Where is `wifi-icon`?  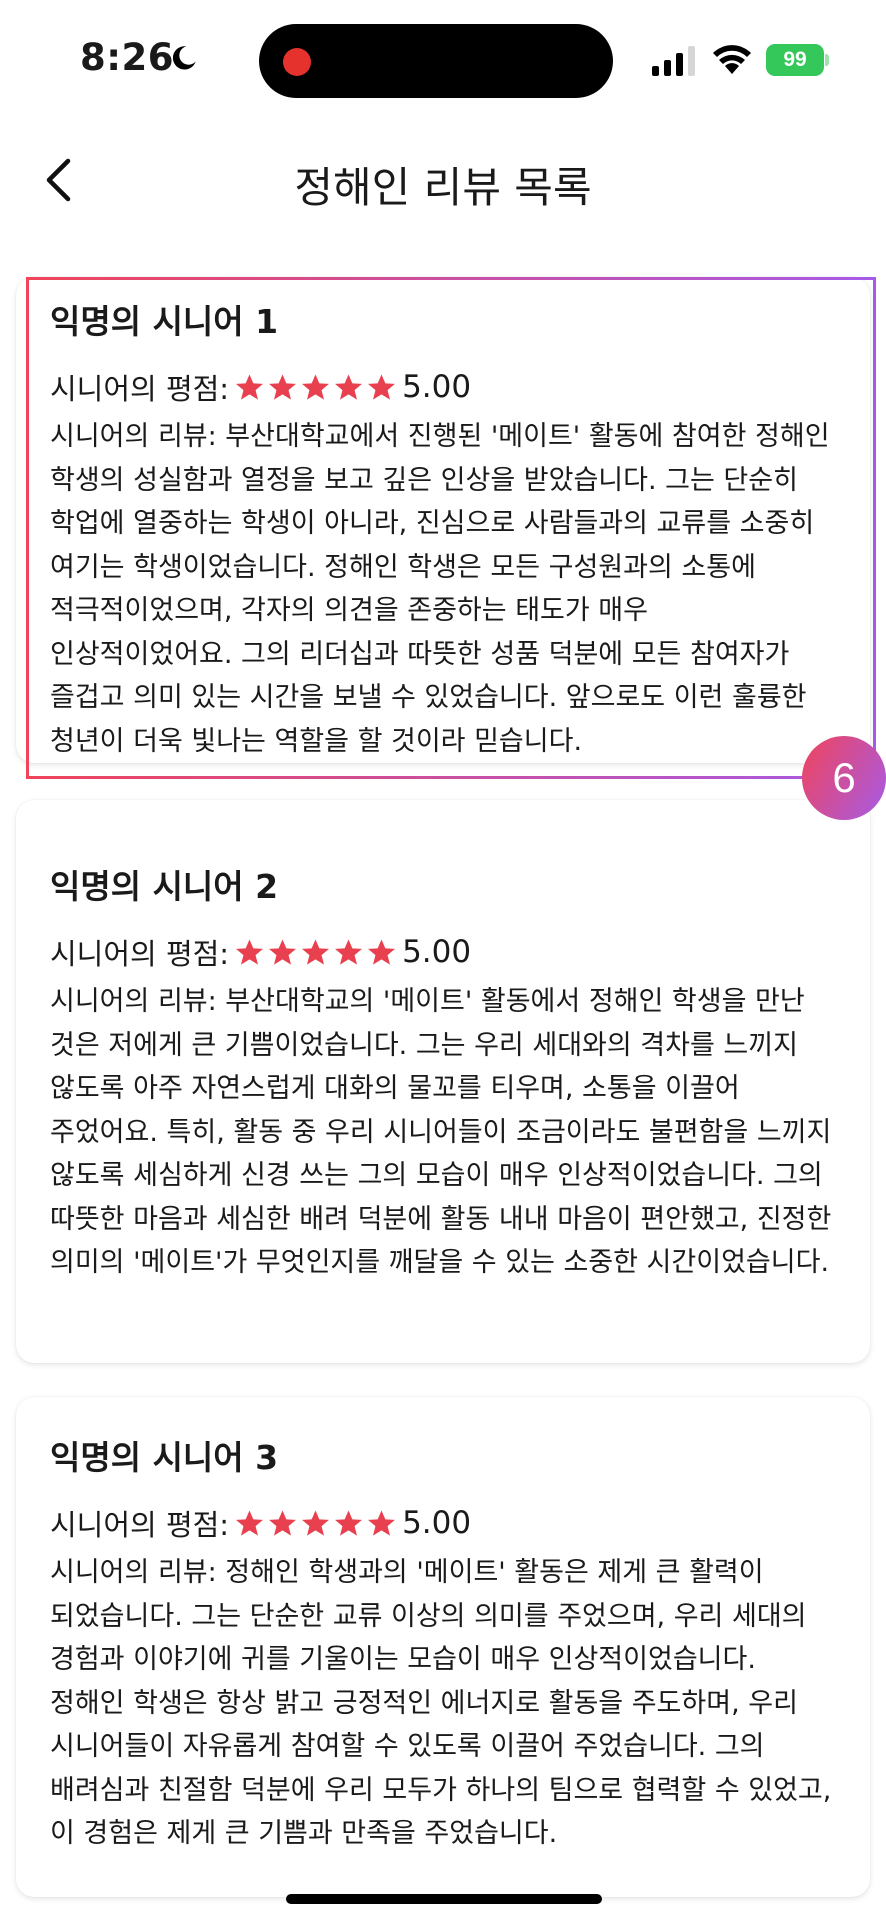 wifi-icon is located at coordinates (732, 59).